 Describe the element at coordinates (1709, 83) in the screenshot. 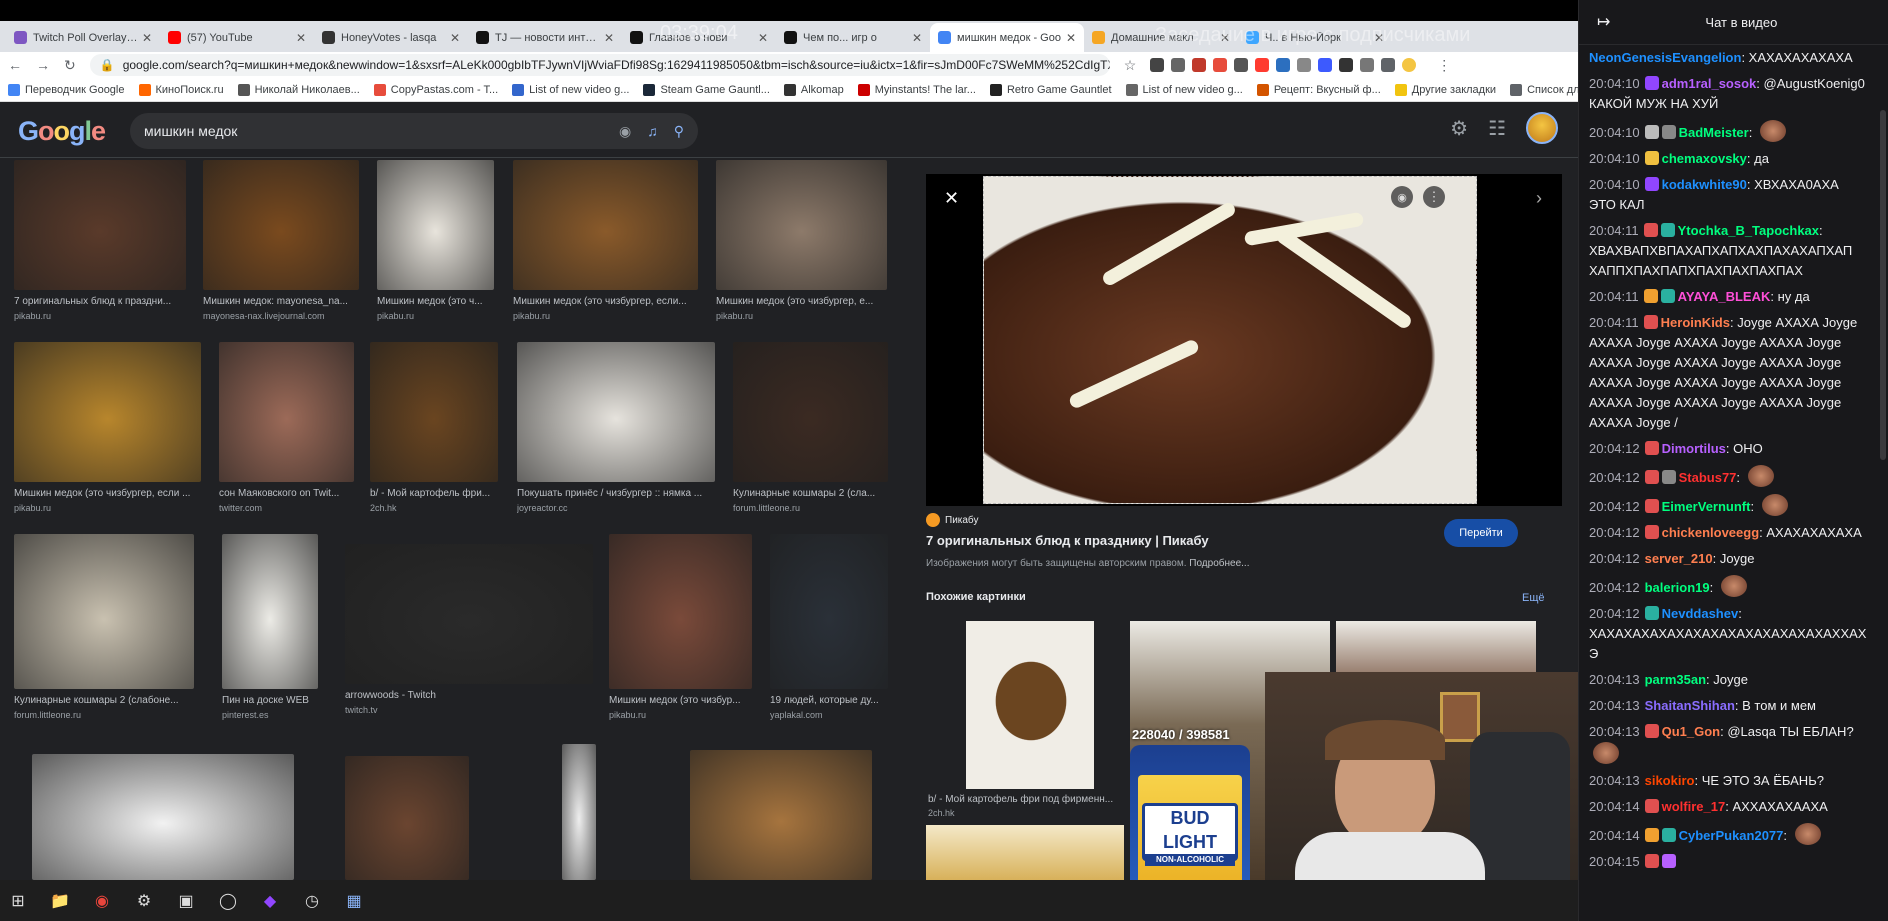

I see `chat-username: adm1ral_sosok` at that location.